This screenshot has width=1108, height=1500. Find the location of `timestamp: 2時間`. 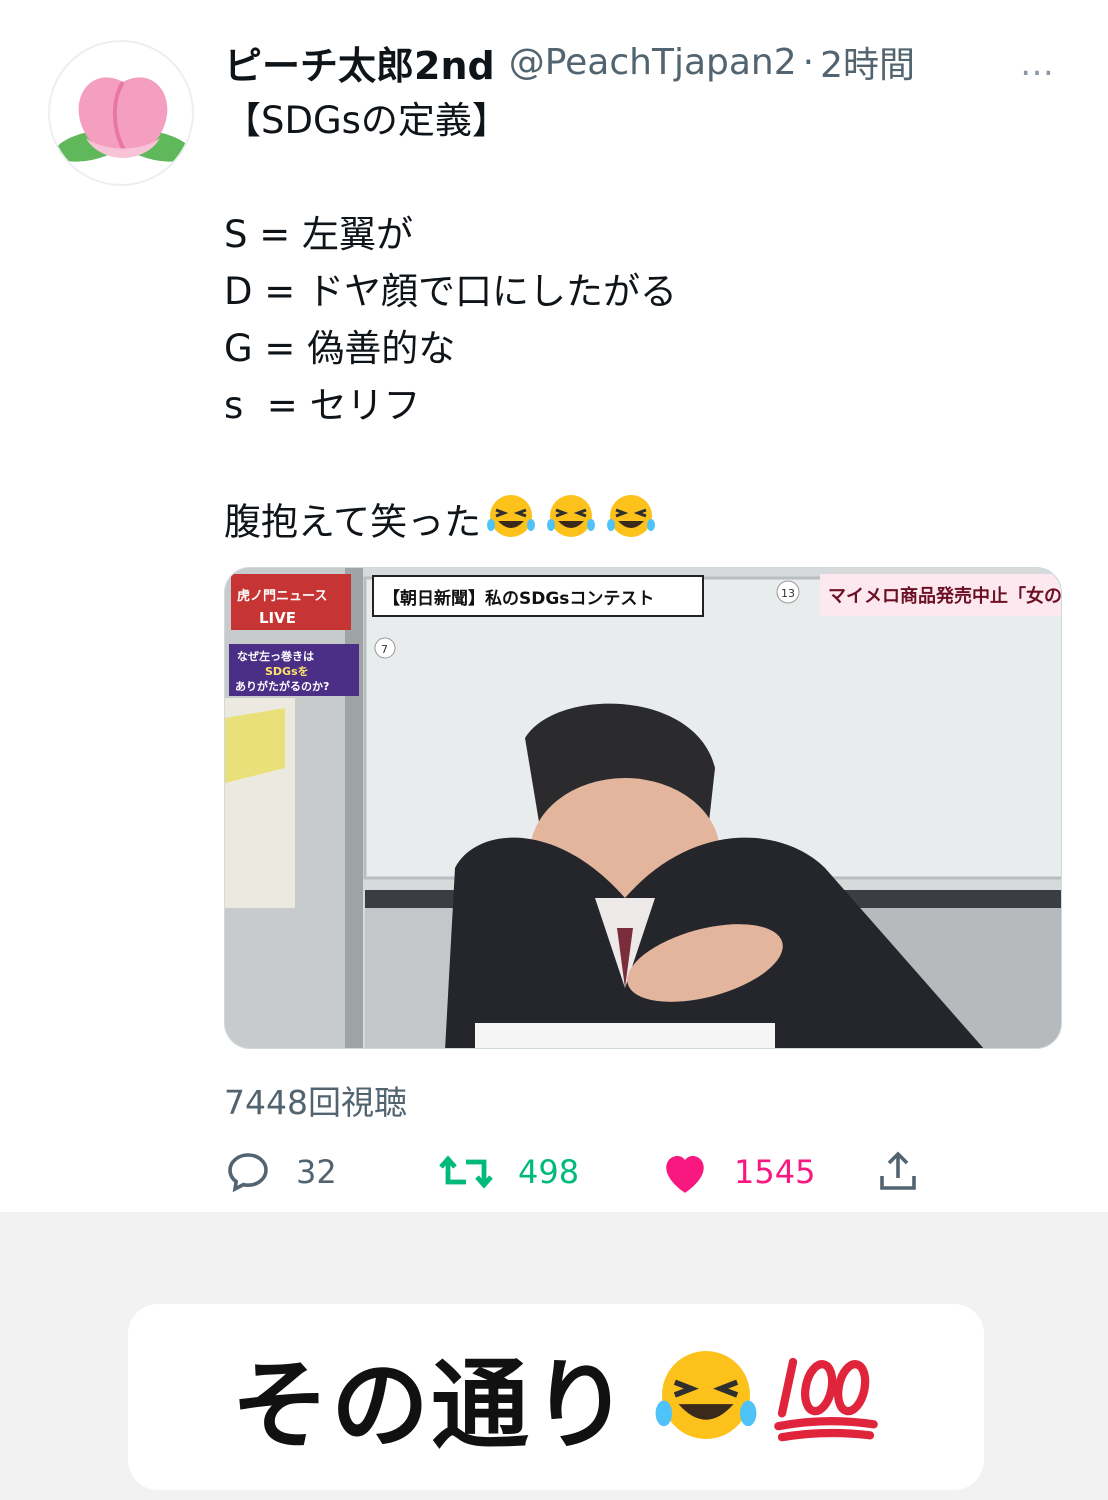

timestamp: 2時間 is located at coordinates (867, 62).